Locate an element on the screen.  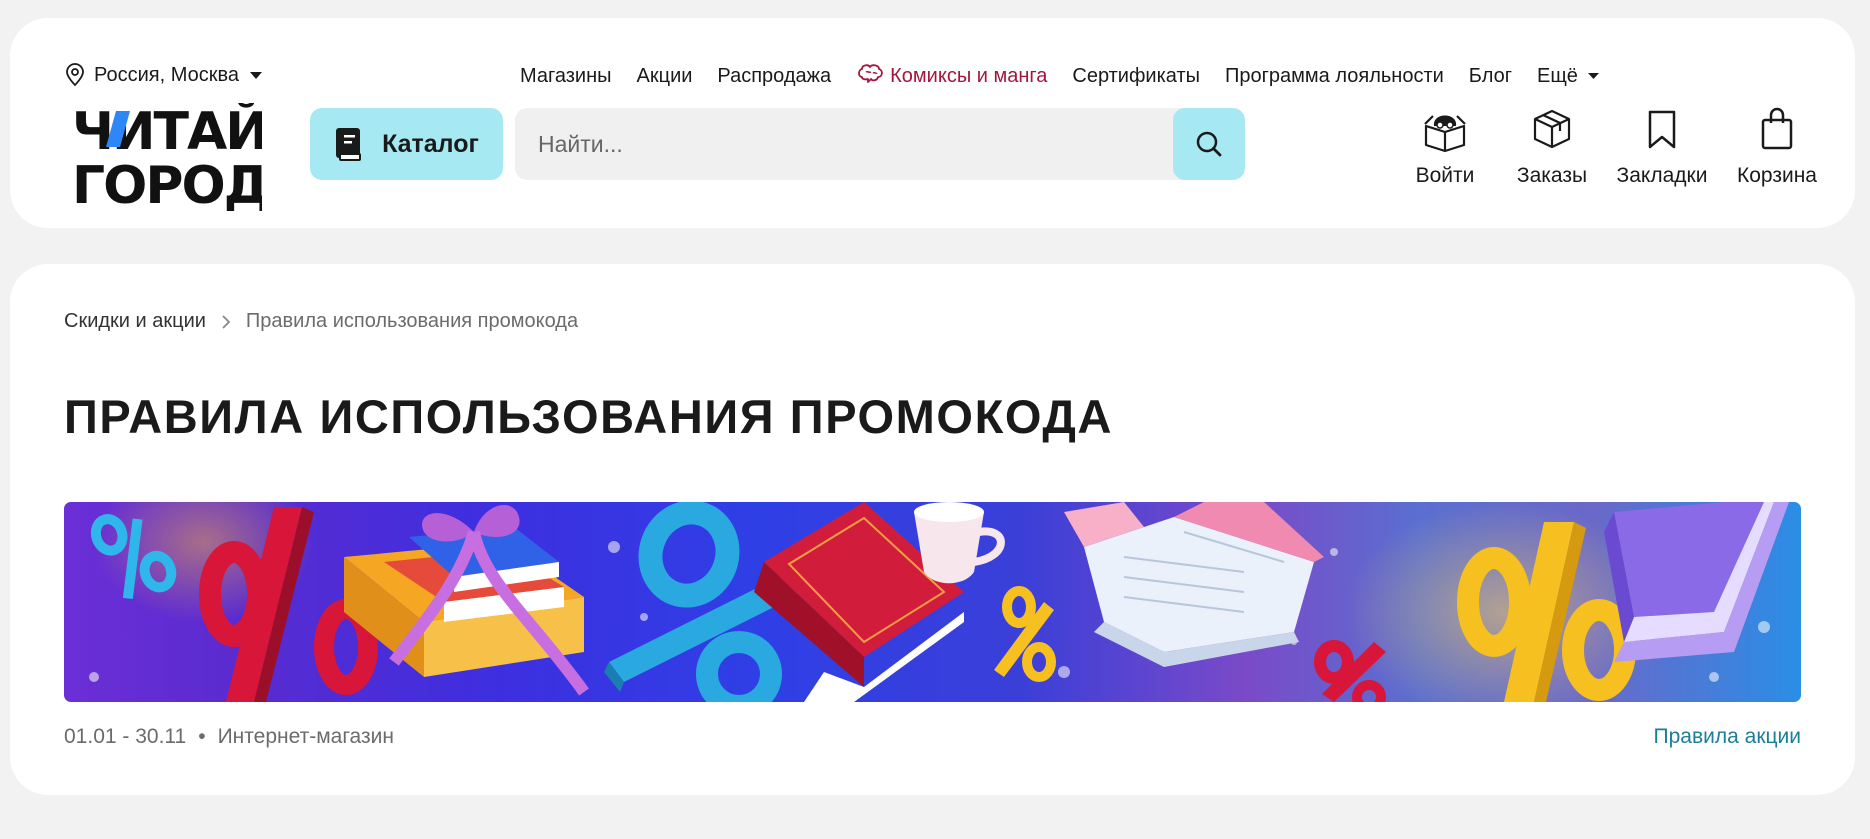
catalog-button: Каталог is located at coordinates (406, 144).